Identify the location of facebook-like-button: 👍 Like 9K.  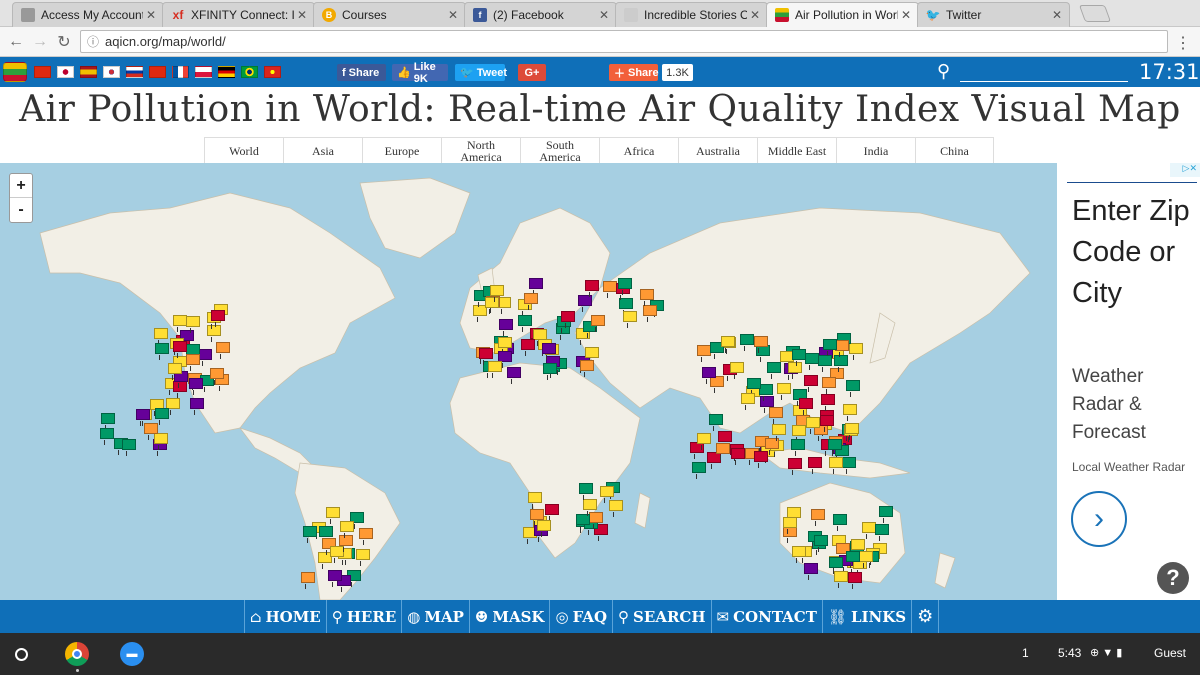
(420, 73).